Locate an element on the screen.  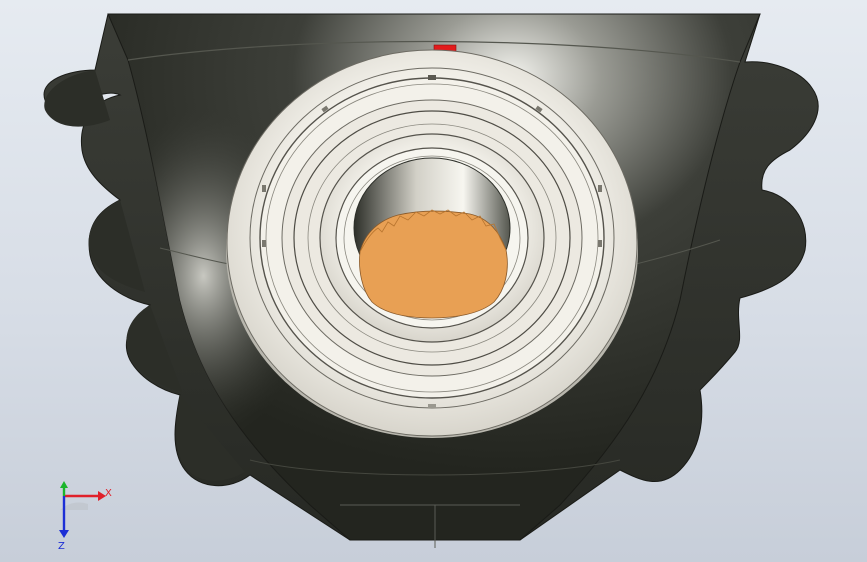
z-axis-label: Z is located at coordinates (61, 545).